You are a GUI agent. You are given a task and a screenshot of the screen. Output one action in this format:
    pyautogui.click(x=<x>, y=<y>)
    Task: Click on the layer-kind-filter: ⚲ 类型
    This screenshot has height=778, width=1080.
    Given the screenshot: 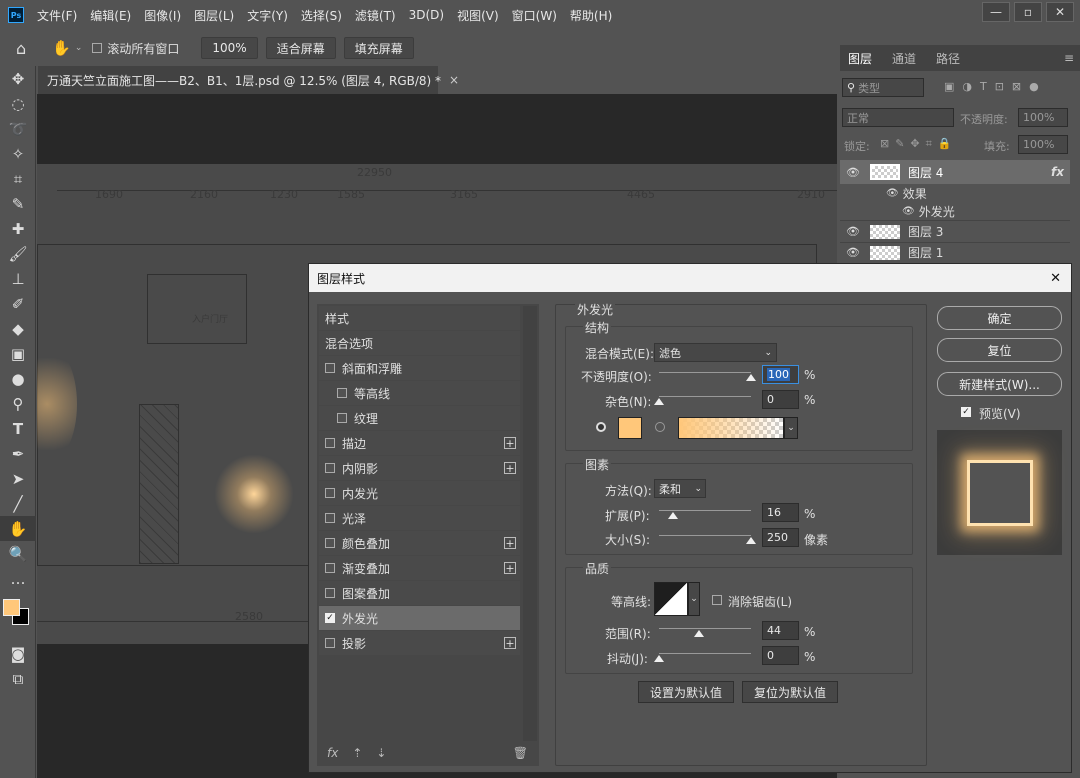 What is the action you would take?
    pyautogui.click(x=883, y=87)
    